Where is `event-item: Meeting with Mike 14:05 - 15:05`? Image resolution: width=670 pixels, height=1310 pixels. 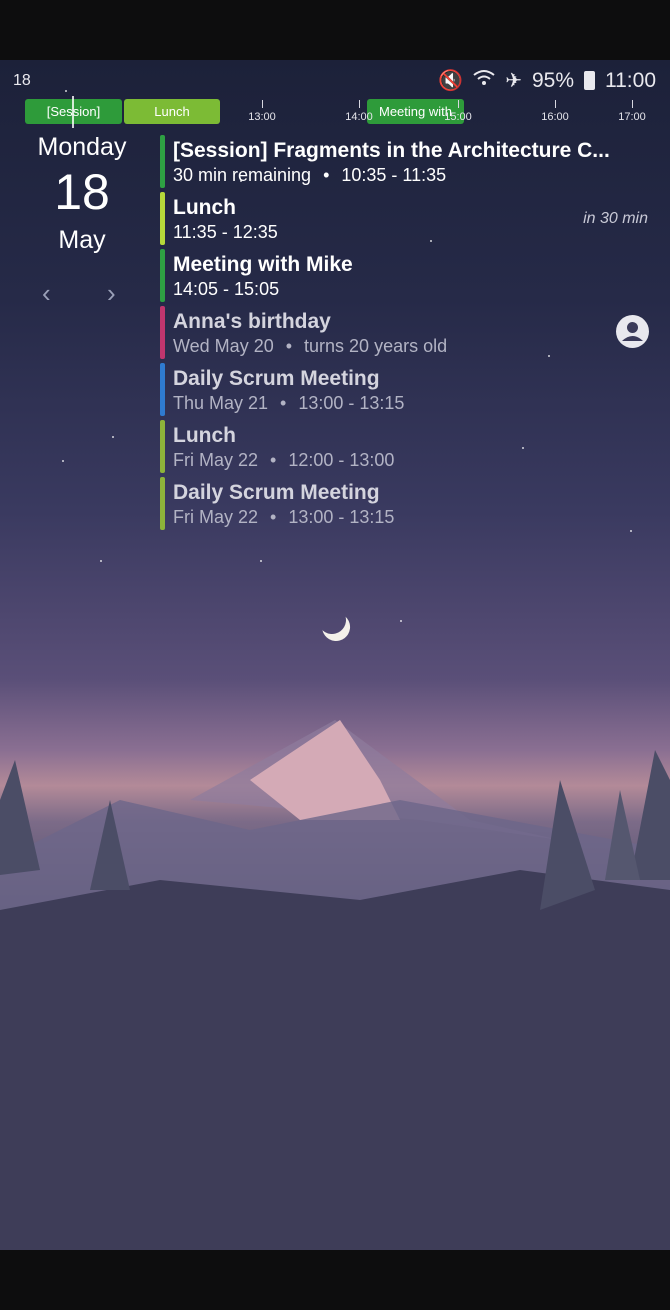 event-item: Meeting with Mike 14:05 - 15:05 is located at coordinates (410, 275).